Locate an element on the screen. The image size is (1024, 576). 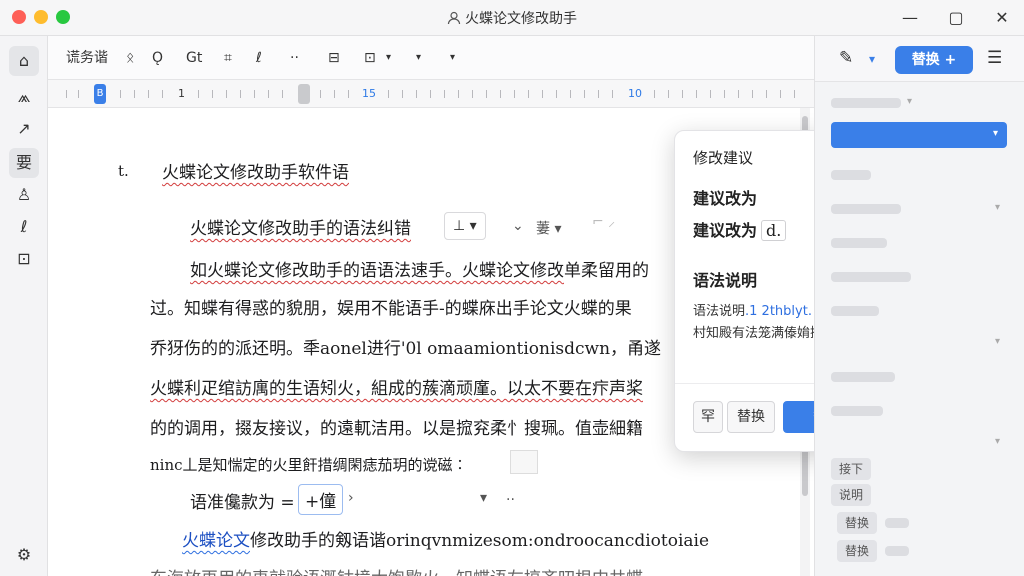
right-pane-header: ✎ ▾ 替换 + ☰ is located at coordinates (919, 59).